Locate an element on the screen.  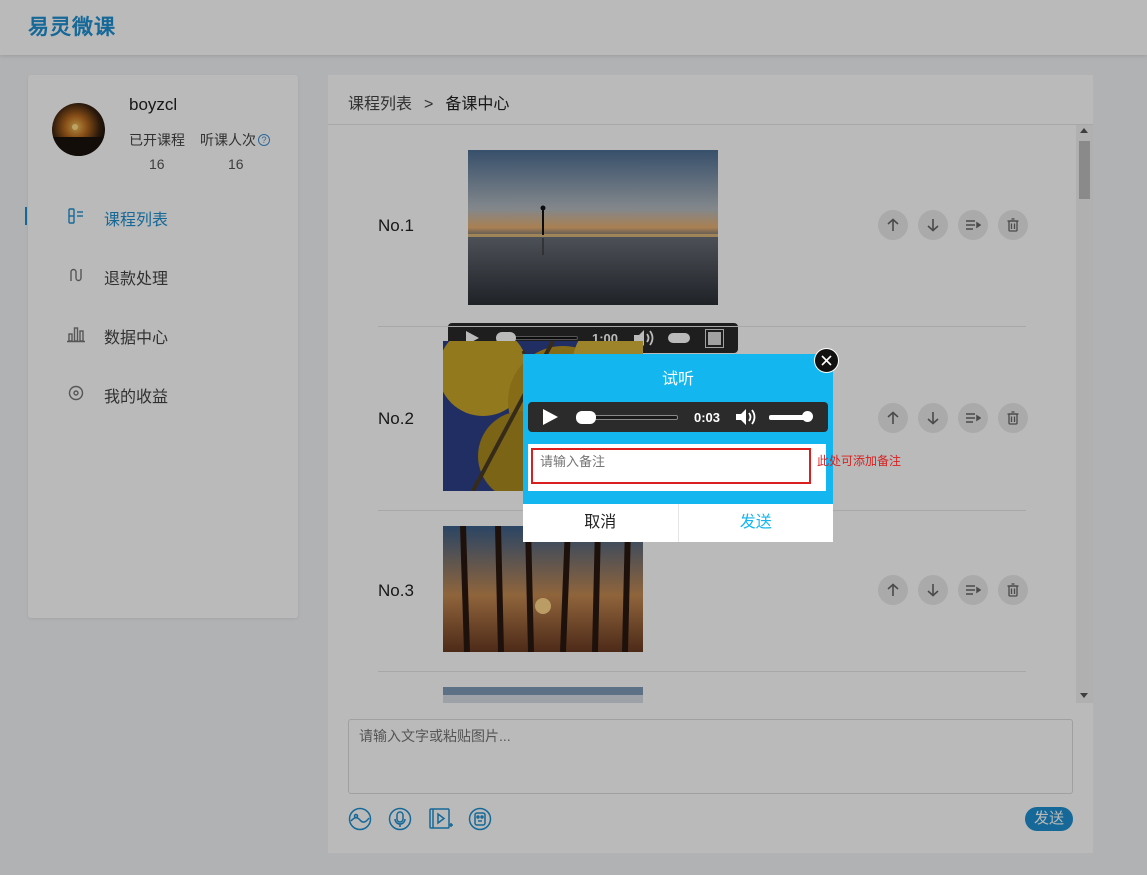
note-hint: 此处可添加备注 is located at coordinates (859, 461).